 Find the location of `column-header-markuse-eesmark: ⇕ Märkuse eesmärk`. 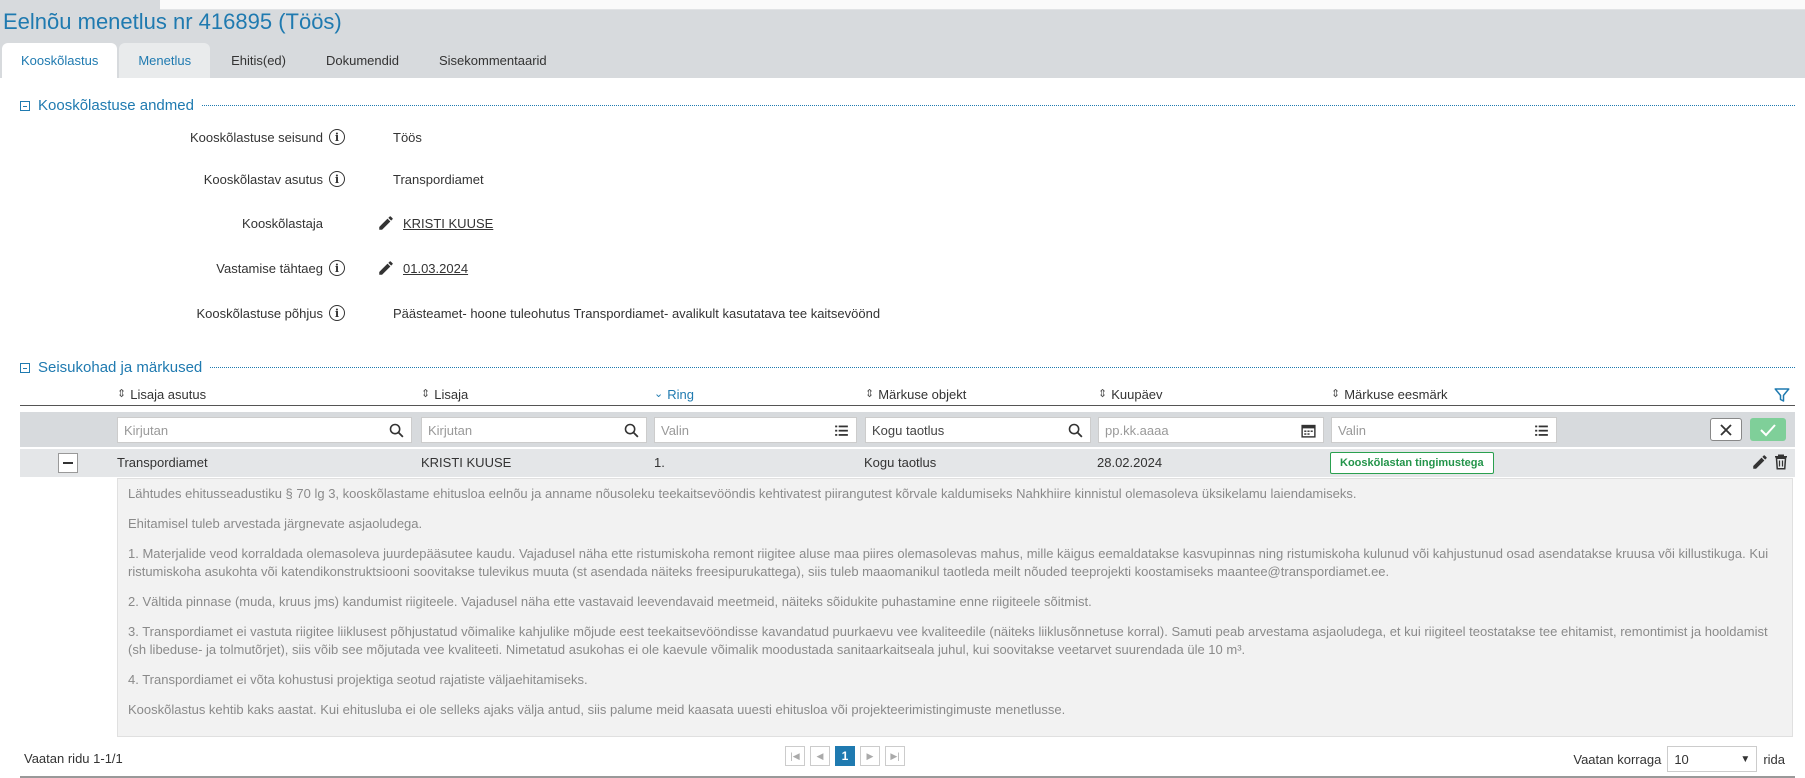

column-header-markuse-eesmark: ⇕ Märkuse eesmärk is located at coordinates (1389, 394).